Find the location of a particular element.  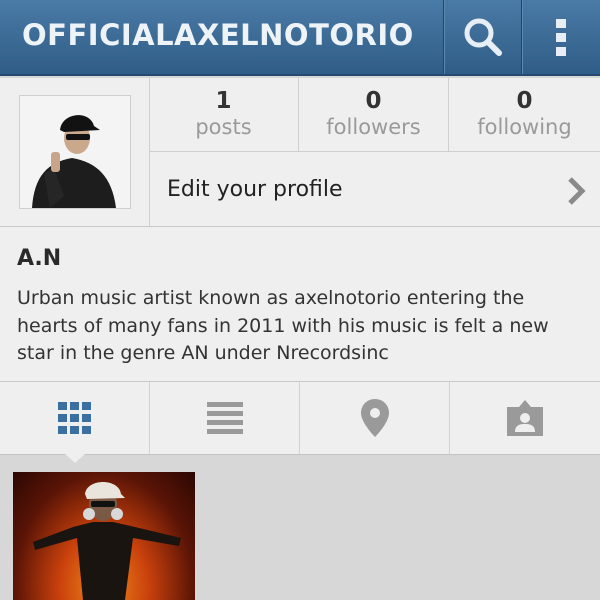

avatar is located at coordinates (75, 152).